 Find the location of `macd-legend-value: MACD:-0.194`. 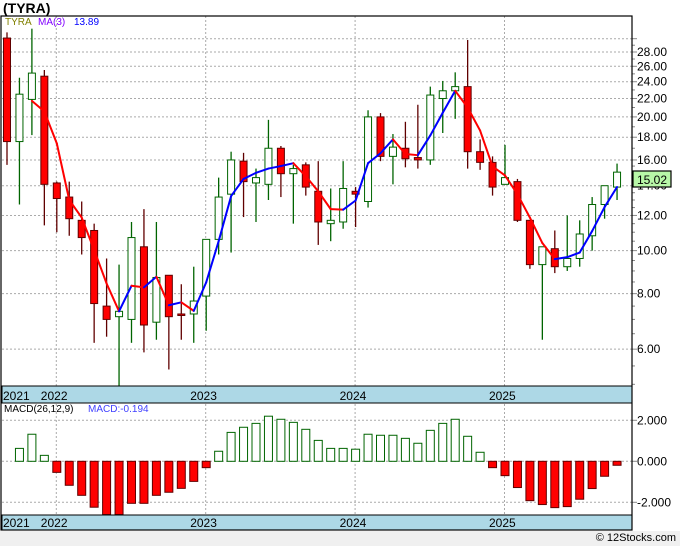

macd-legend-value: MACD:-0.194 is located at coordinates (118, 409).